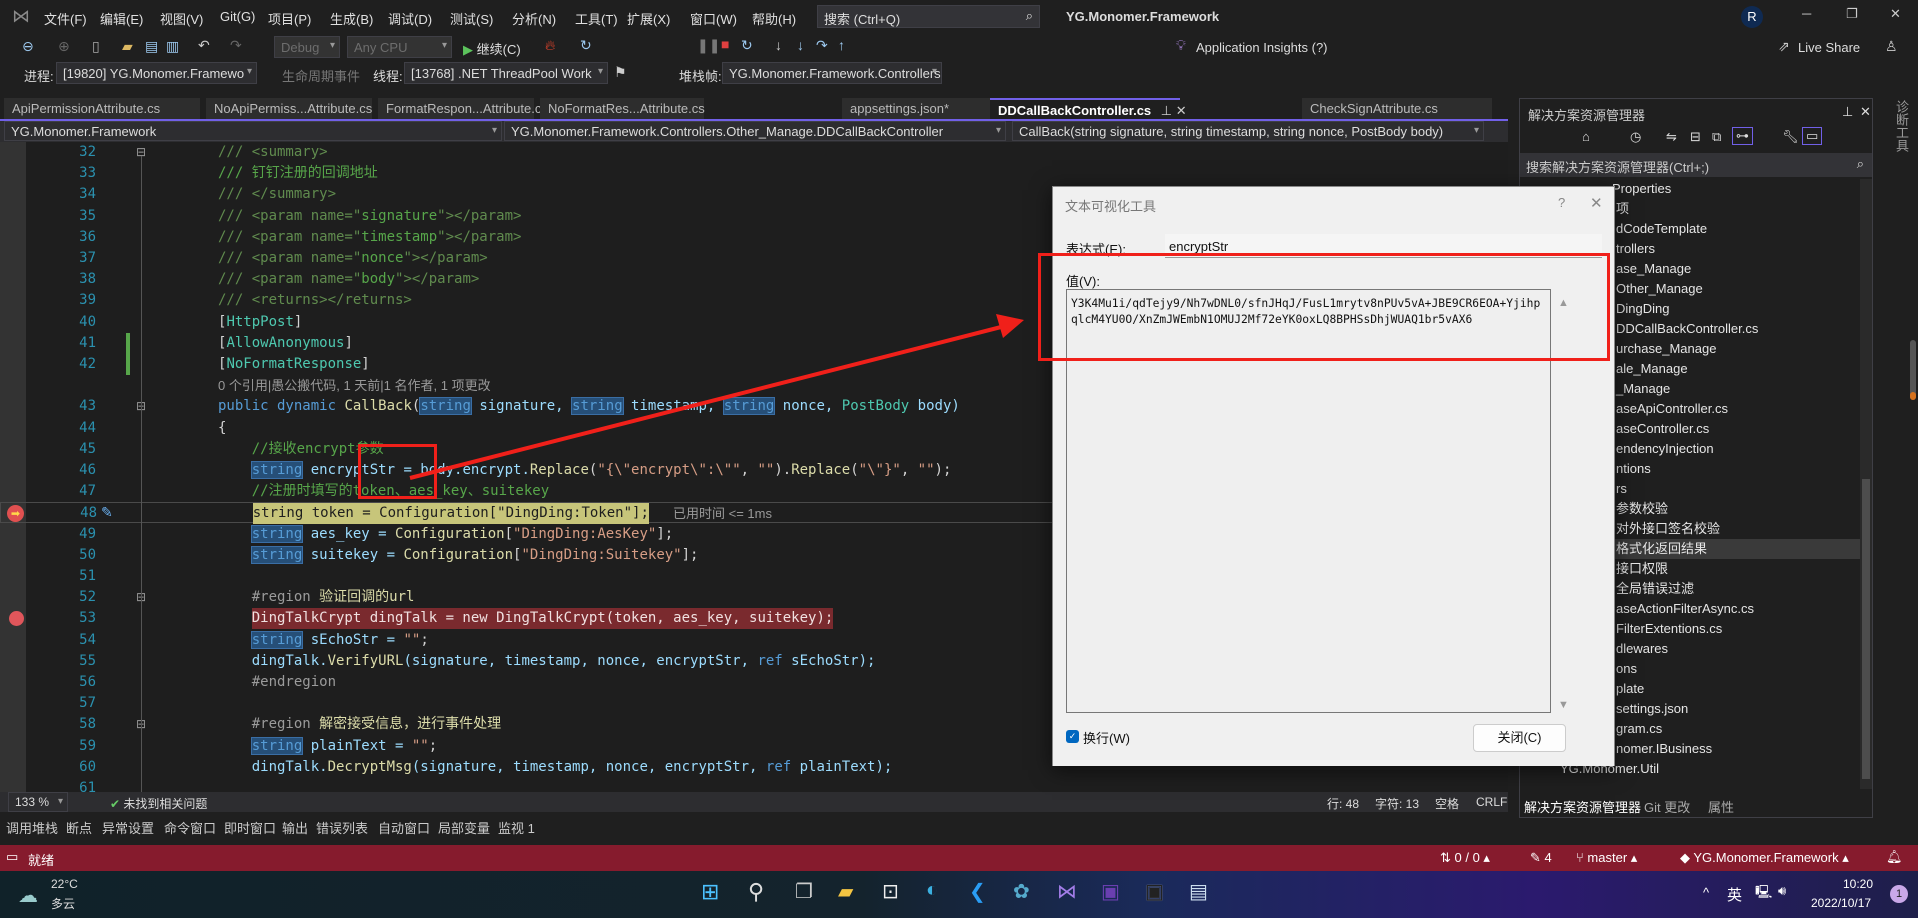 Image resolution: width=1918 pixels, height=918 pixels. Describe the element at coordinates (713, 18) in the screenshot. I see `menu-item: 窗口(W)` at that location.